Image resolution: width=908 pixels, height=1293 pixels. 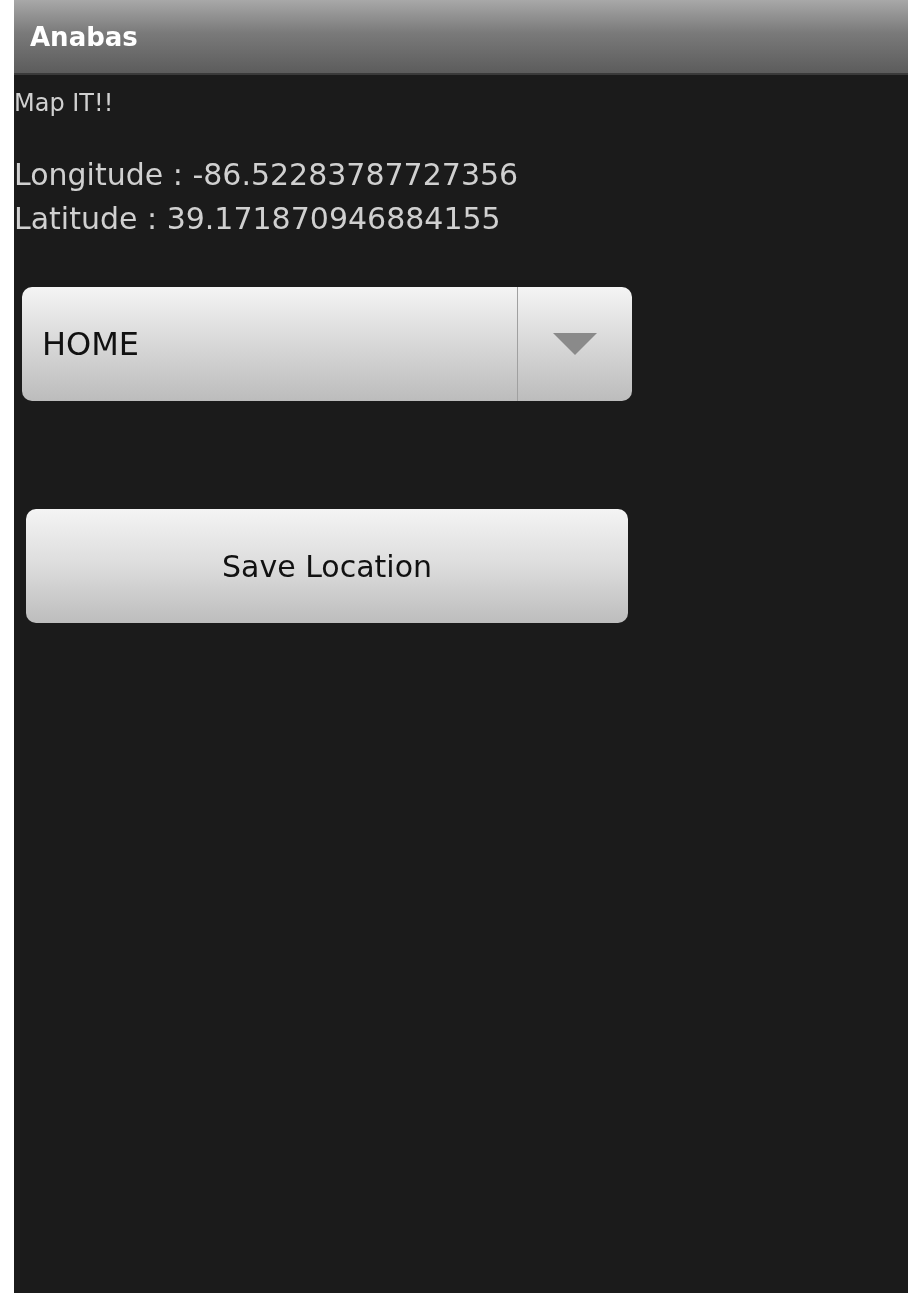 What do you see at coordinates (258, 219) in the screenshot?
I see `coordinate-text: Latitude : 39.171870946884155` at bounding box center [258, 219].